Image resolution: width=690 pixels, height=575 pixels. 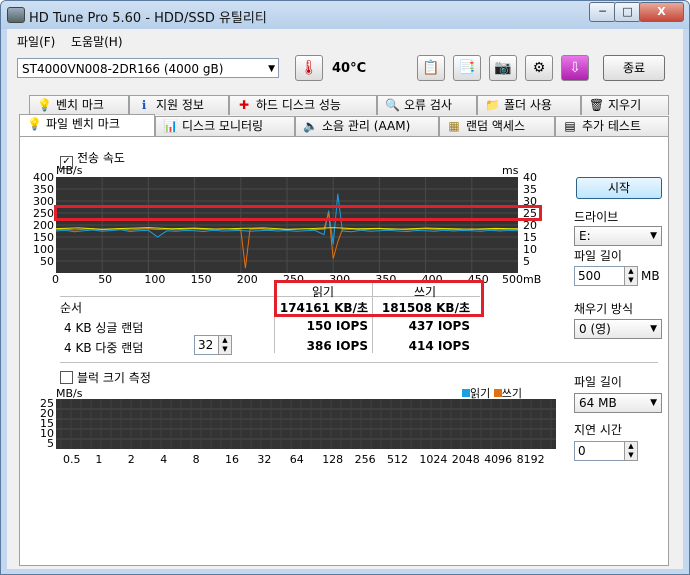 I want to click on block-x-tick: 4096, so click(x=498, y=459).